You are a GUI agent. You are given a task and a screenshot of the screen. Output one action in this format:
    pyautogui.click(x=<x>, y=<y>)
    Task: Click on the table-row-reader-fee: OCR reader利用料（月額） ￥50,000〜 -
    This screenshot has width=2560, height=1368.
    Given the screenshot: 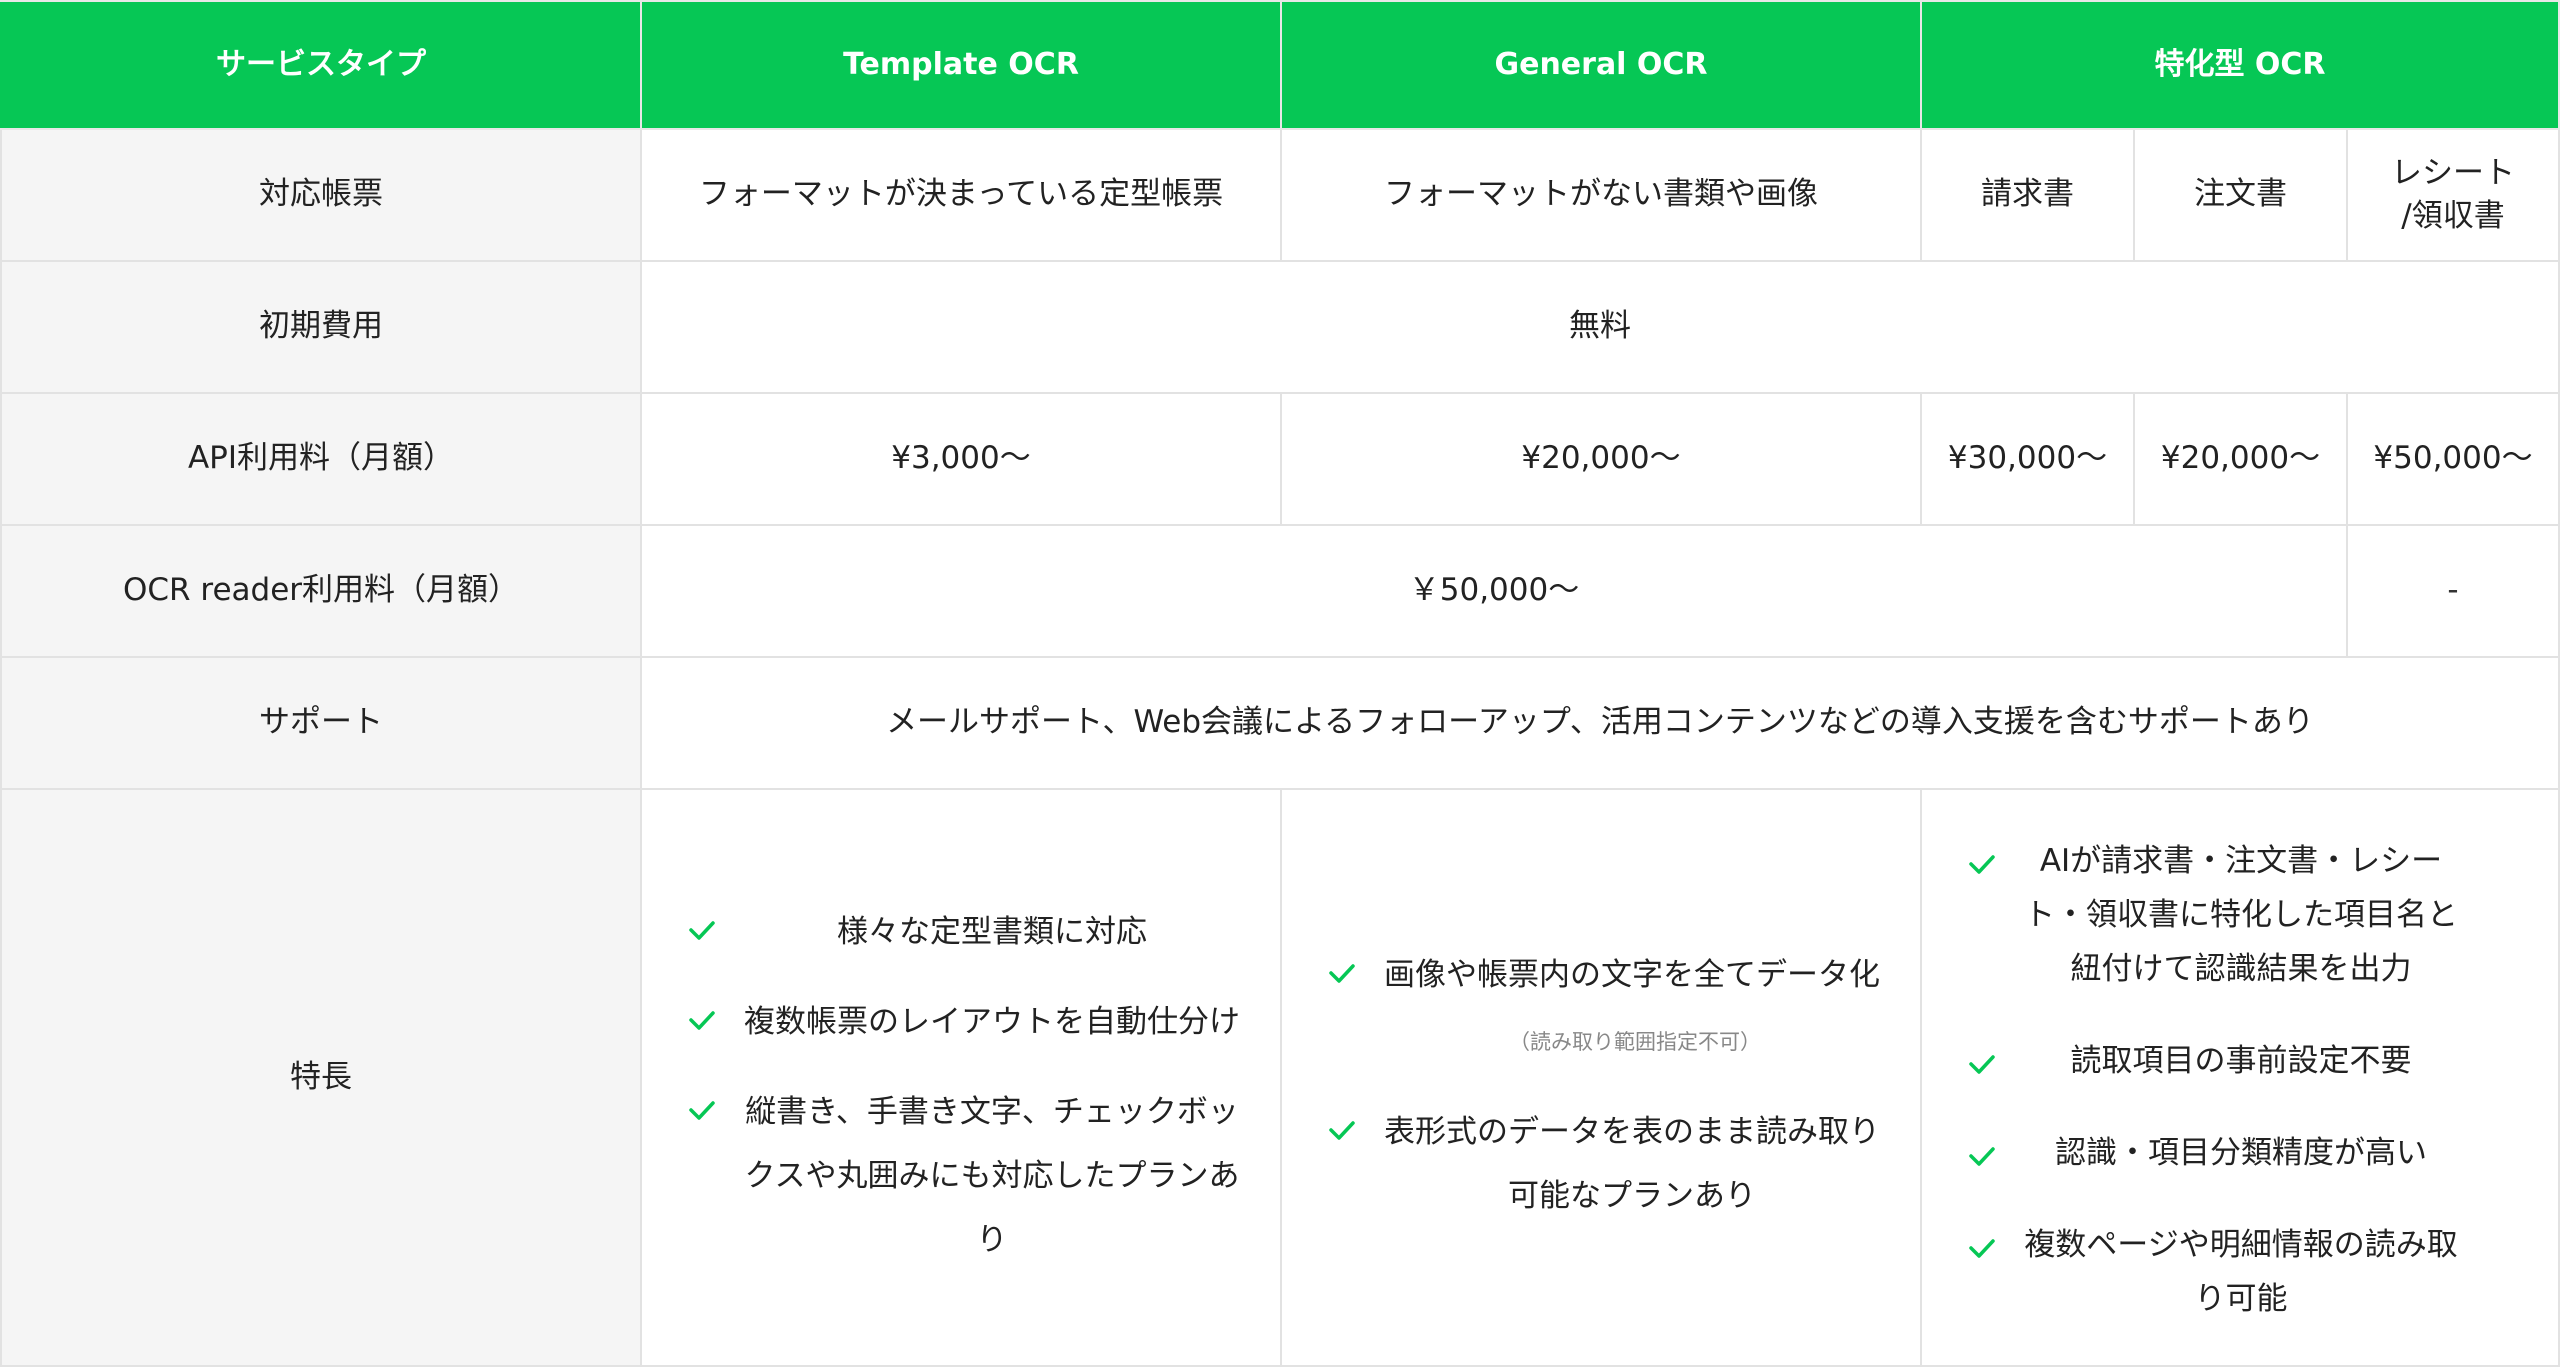 What is the action you would take?
    pyautogui.click(x=1280, y=591)
    